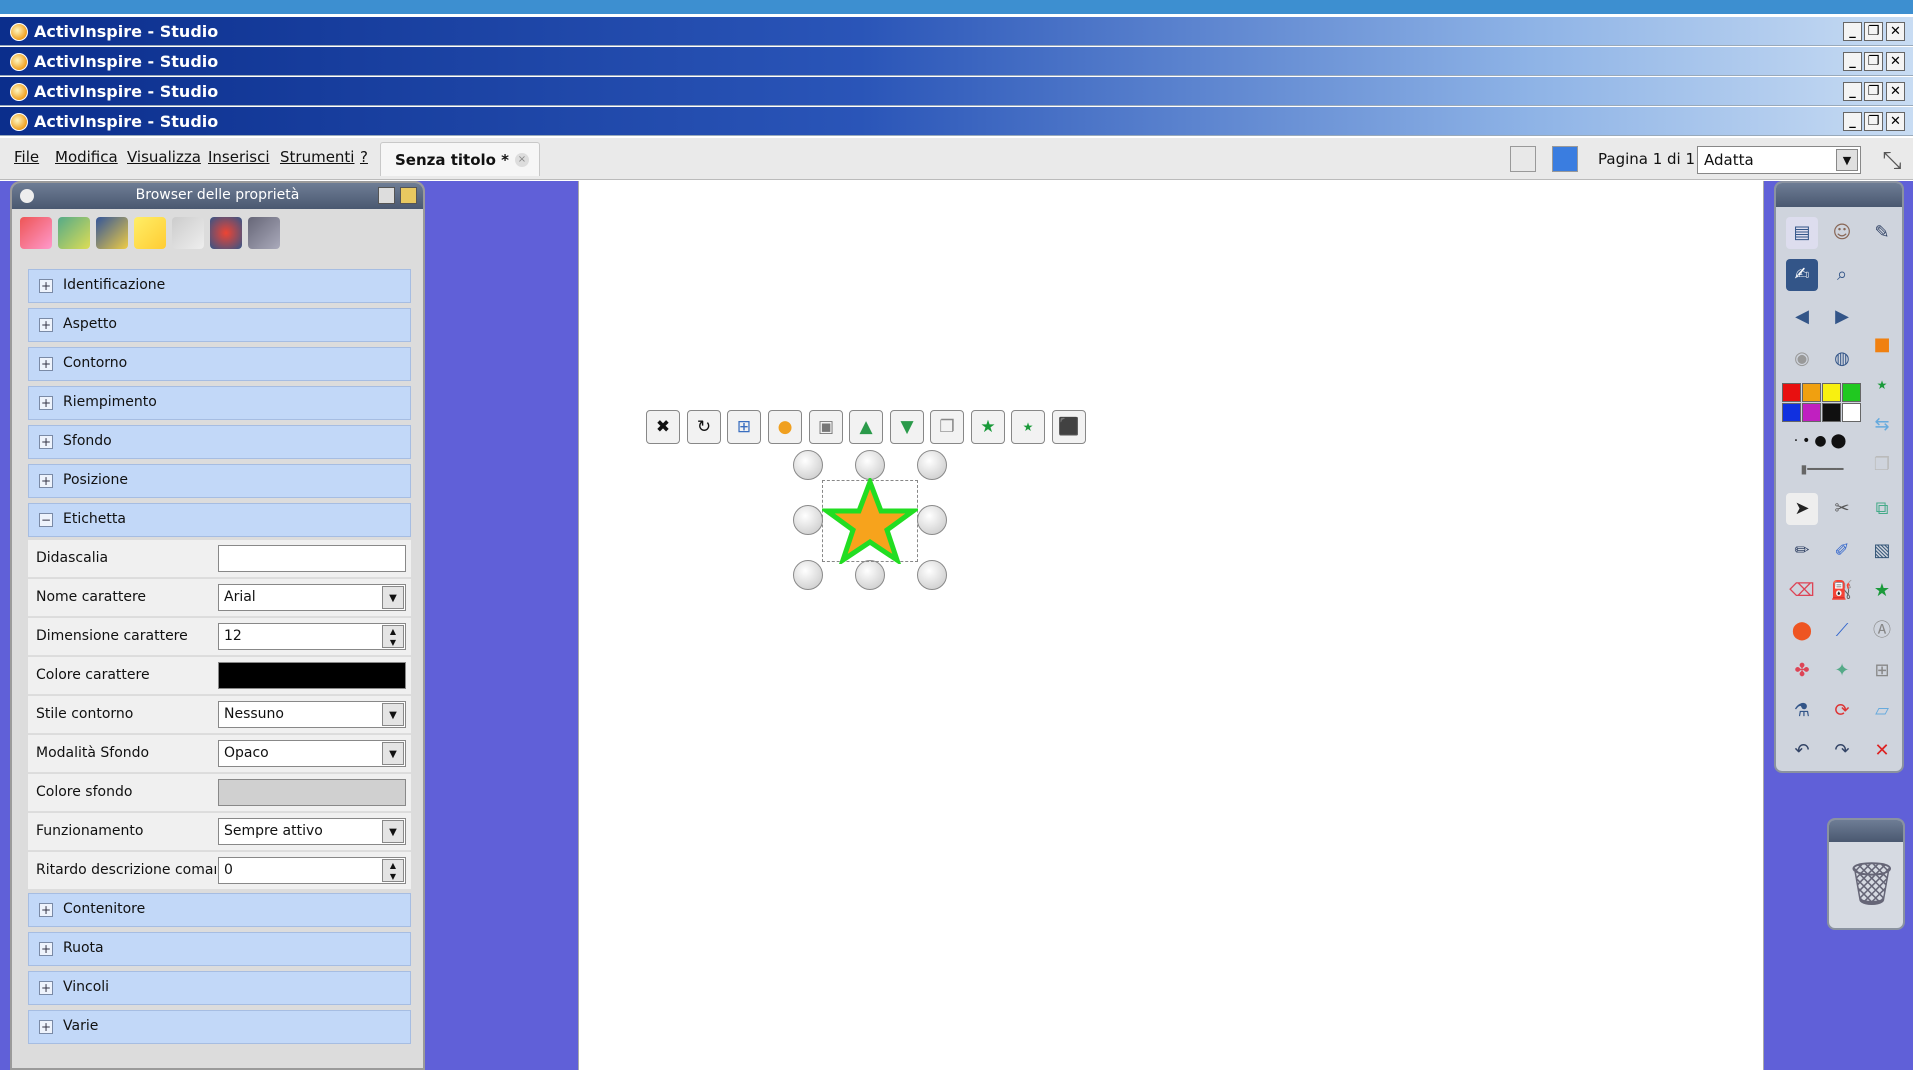 This screenshot has width=1913, height=1070. I want to click on voting-browser-icon, so click(264, 233).